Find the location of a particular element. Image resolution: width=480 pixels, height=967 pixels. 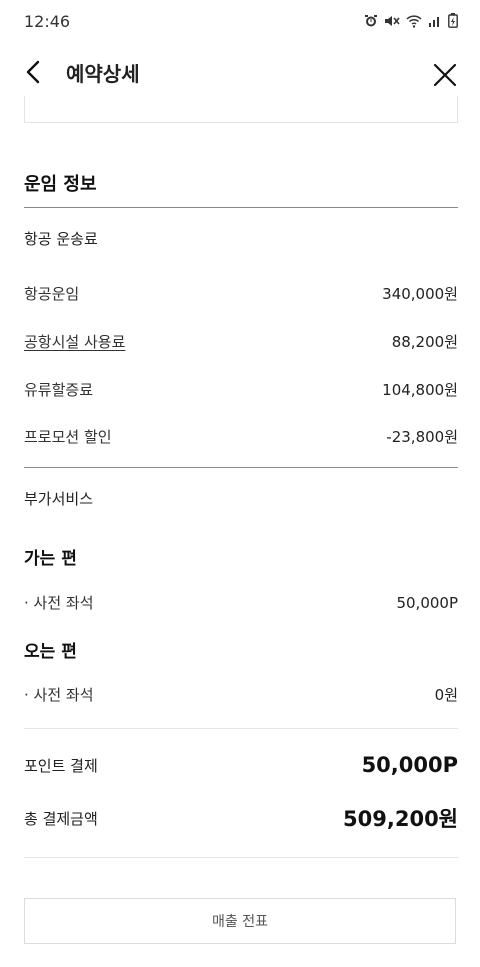

total-payment-row: 총 결제금액 509,200원 is located at coordinates (241, 818).